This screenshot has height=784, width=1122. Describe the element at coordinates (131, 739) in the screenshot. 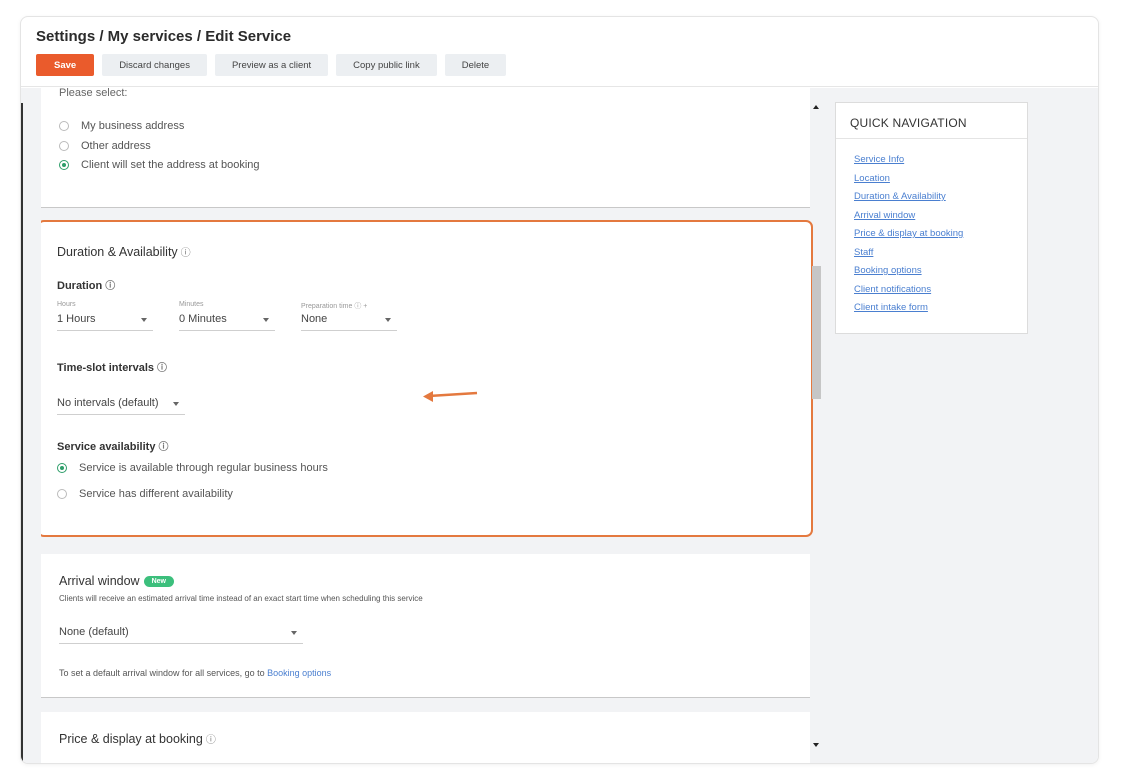

I see `section-title-text: Price & display at booking` at that location.